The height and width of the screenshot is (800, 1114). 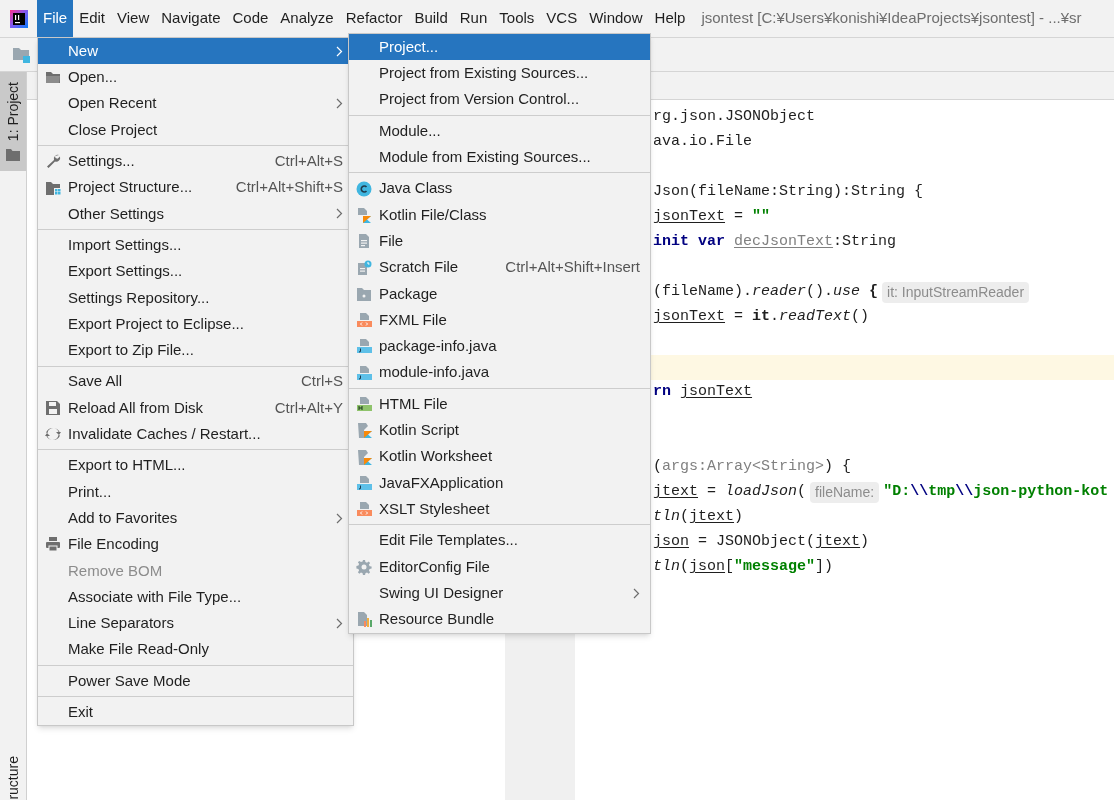 I want to click on shortcut-text: Ctrl+Alt+Y, so click(x=308, y=407).